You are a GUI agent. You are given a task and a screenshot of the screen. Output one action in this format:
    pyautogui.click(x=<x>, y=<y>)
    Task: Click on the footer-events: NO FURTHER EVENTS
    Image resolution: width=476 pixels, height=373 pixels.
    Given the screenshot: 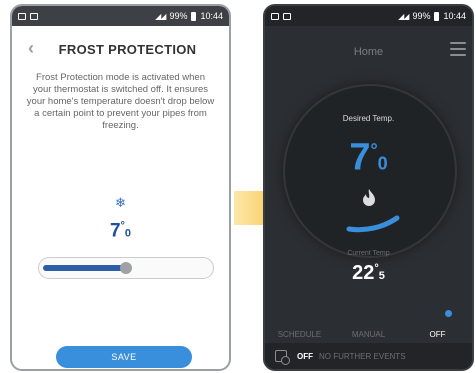 What is the action you would take?
    pyautogui.click(x=362, y=356)
    